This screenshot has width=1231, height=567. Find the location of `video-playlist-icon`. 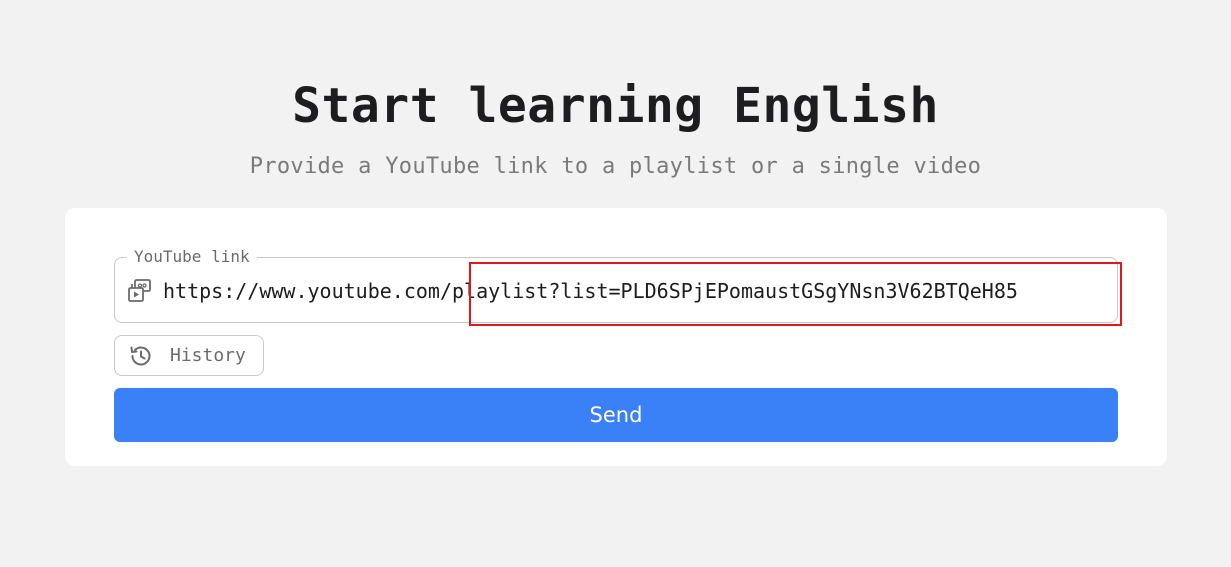

video-playlist-icon is located at coordinates (140, 291).